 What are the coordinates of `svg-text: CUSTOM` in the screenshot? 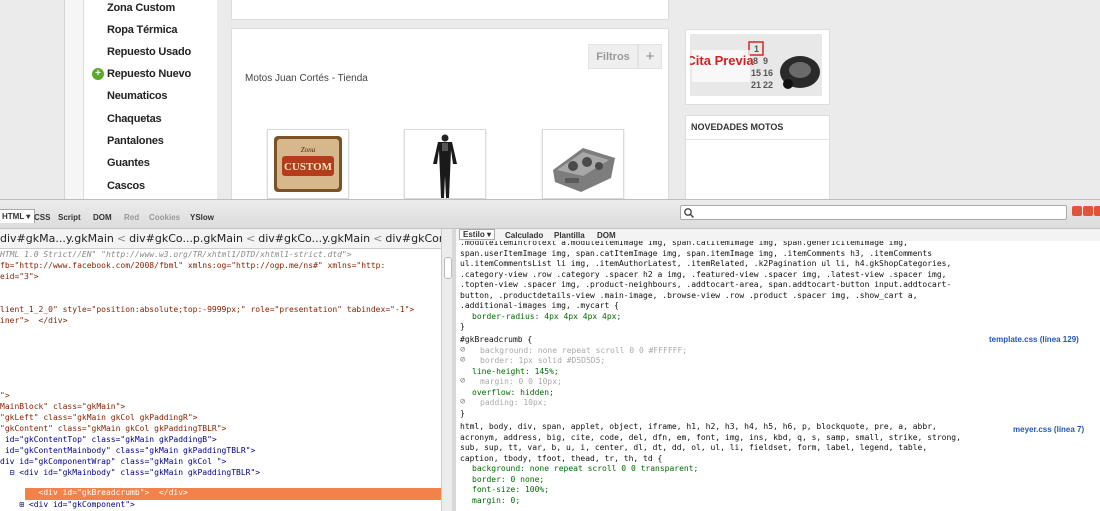 It's located at (308, 167).